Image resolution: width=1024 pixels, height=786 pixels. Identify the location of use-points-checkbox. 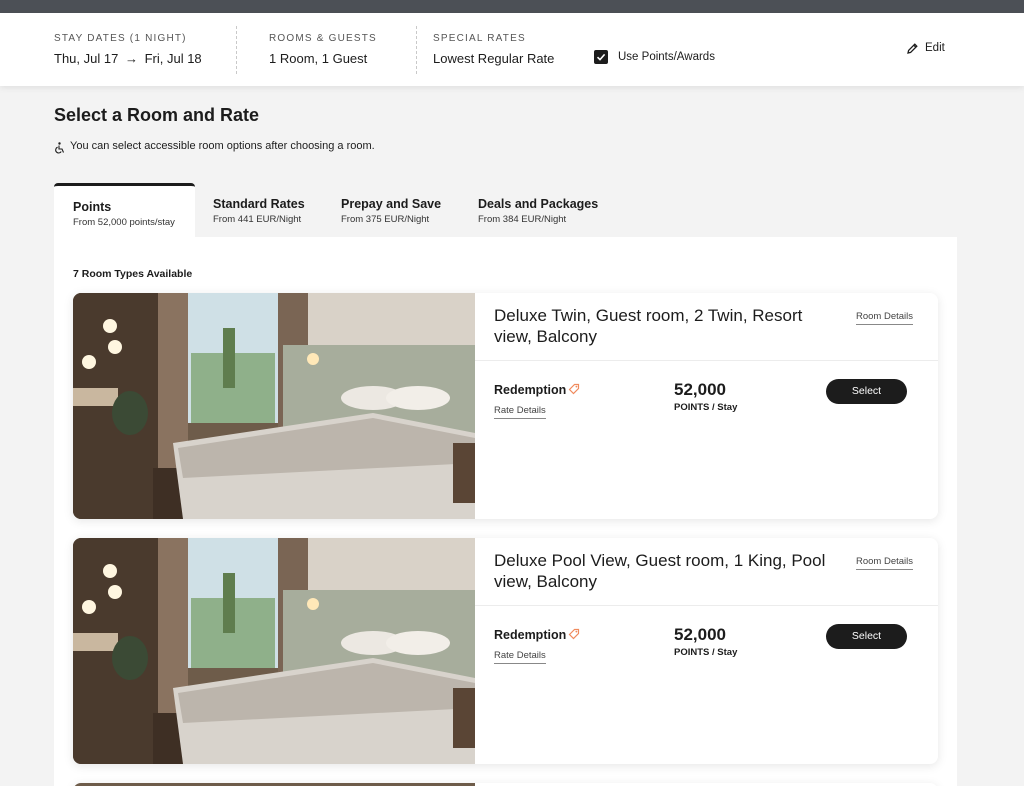
(601, 57).